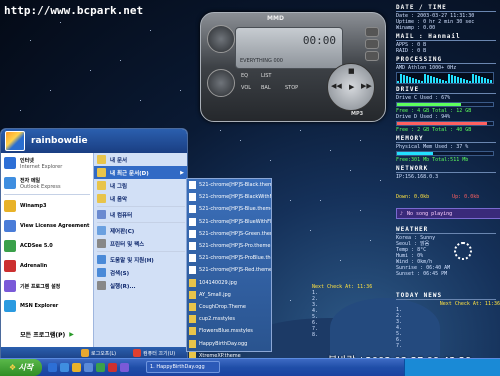 This screenshot has width=500, height=376. I want to click on places-item: 내 컴퓨터, so click(140, 214).